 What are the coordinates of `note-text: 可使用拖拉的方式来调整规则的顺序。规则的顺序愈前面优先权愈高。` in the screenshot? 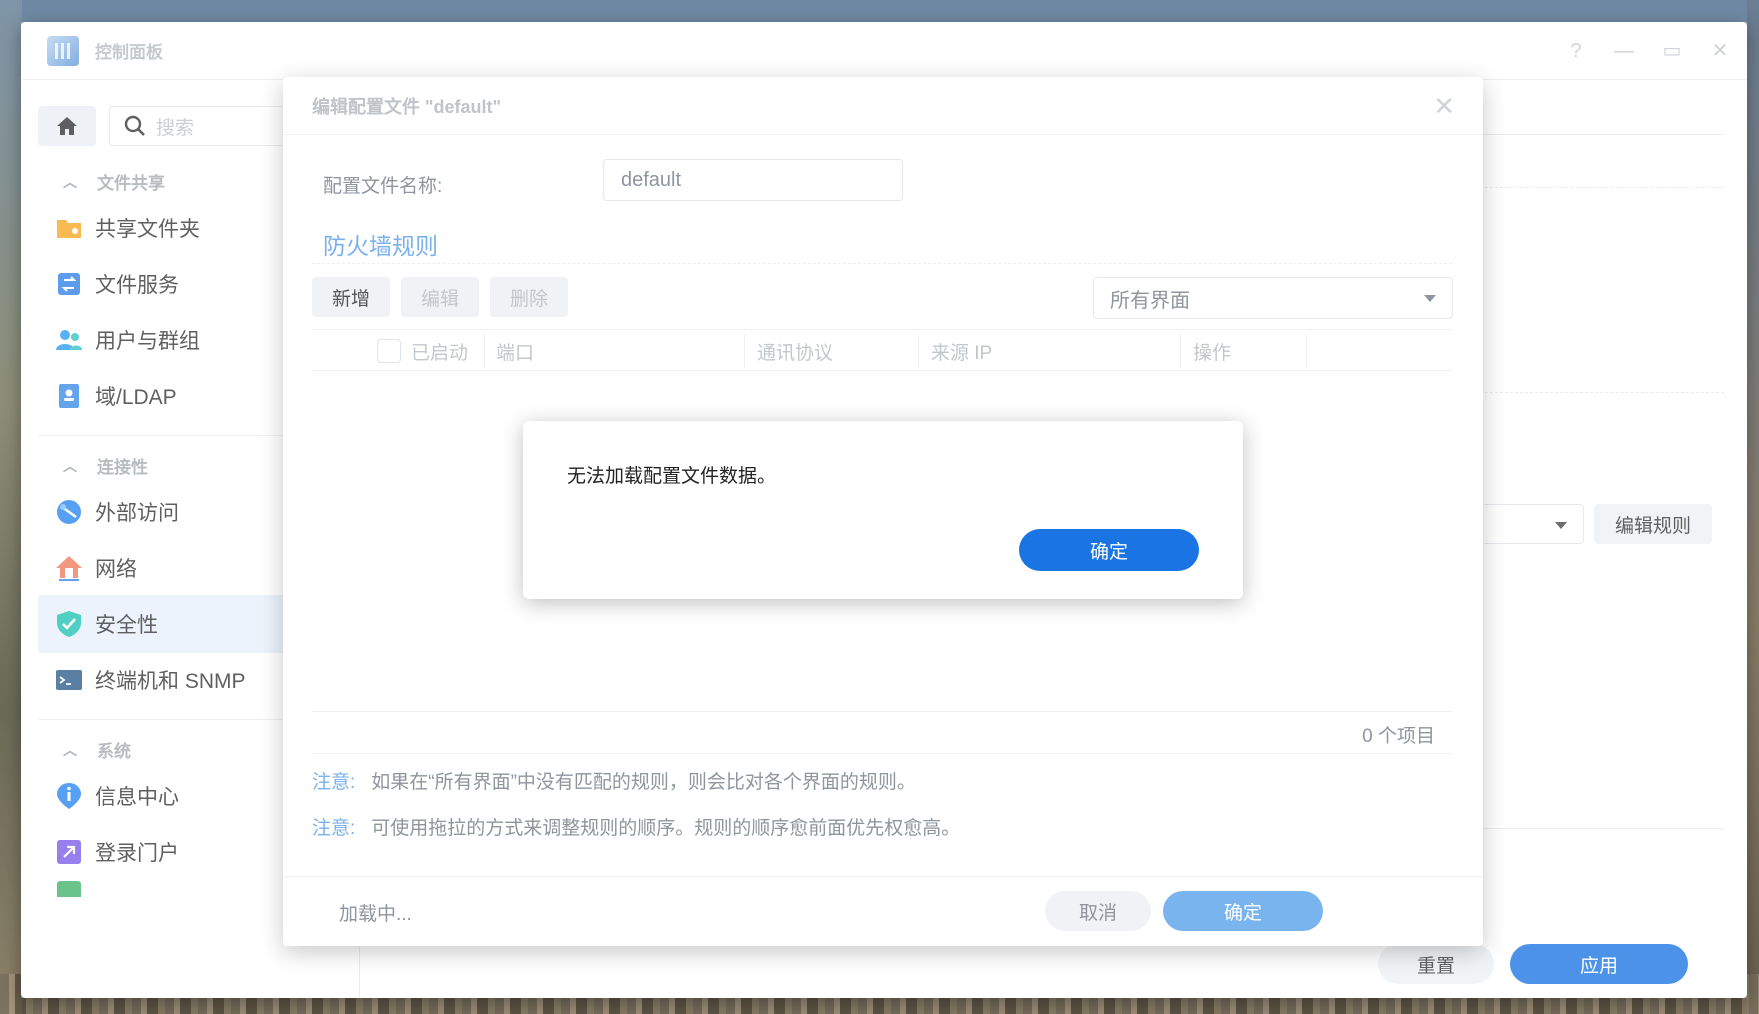 It's located at (666, 828).